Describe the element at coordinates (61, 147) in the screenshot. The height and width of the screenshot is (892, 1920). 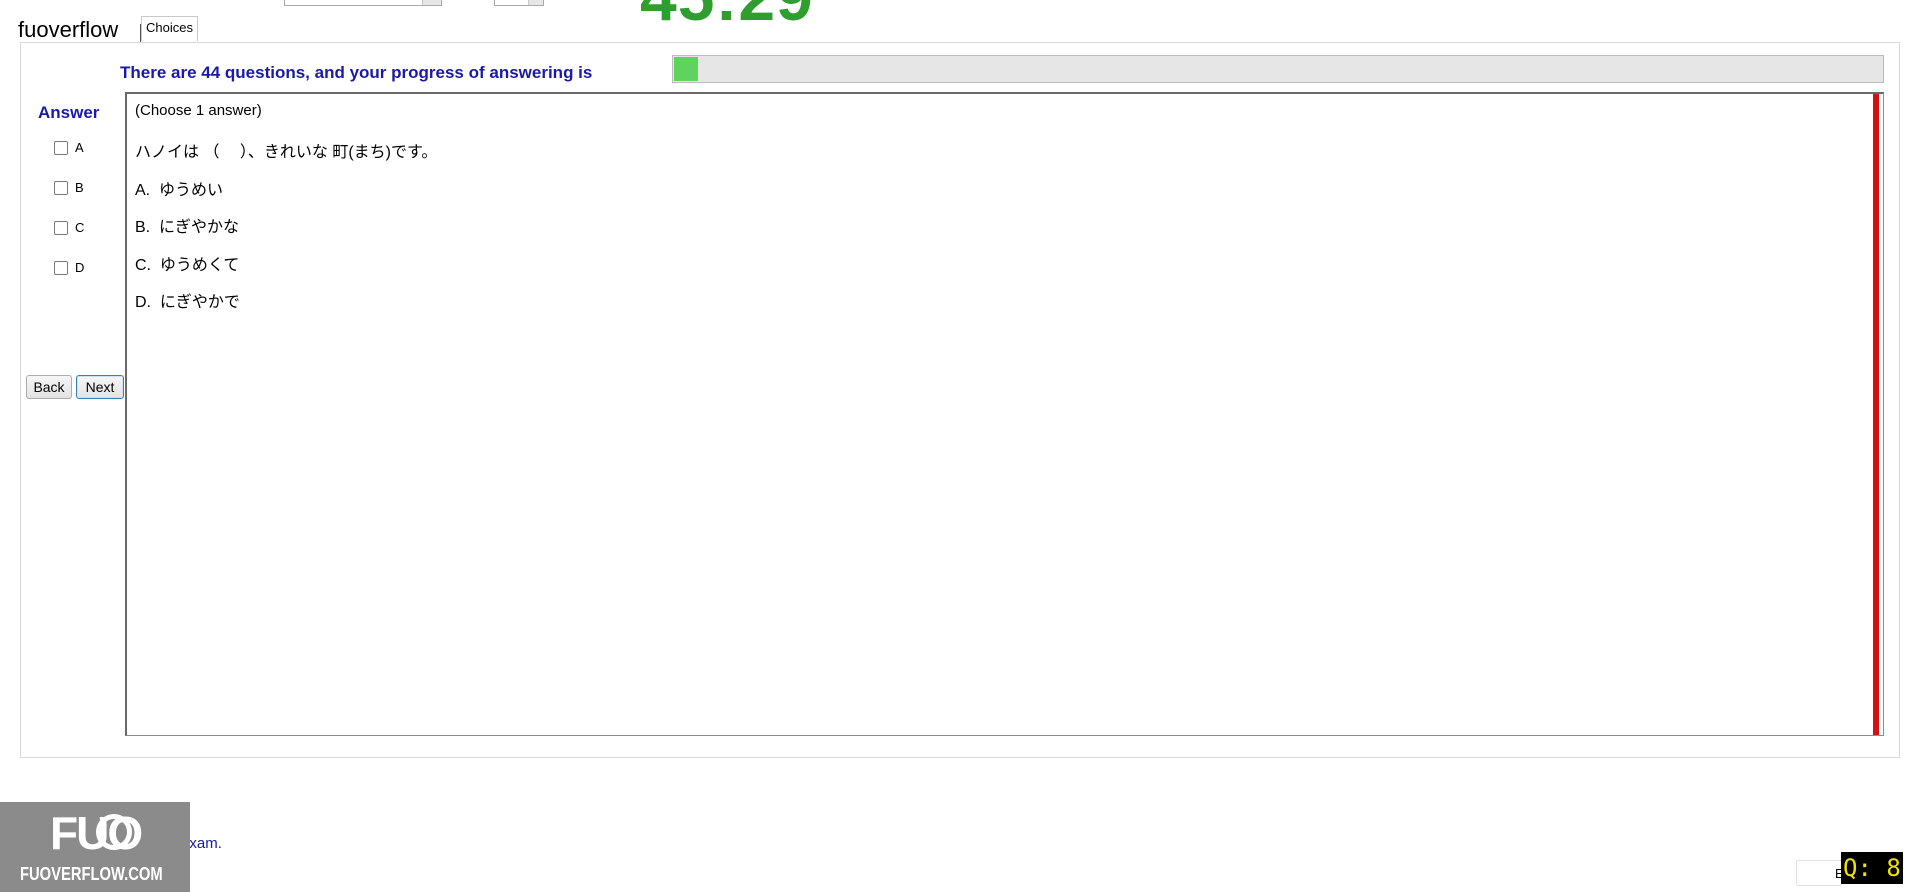
I see `option-a-checkbox` at that location.